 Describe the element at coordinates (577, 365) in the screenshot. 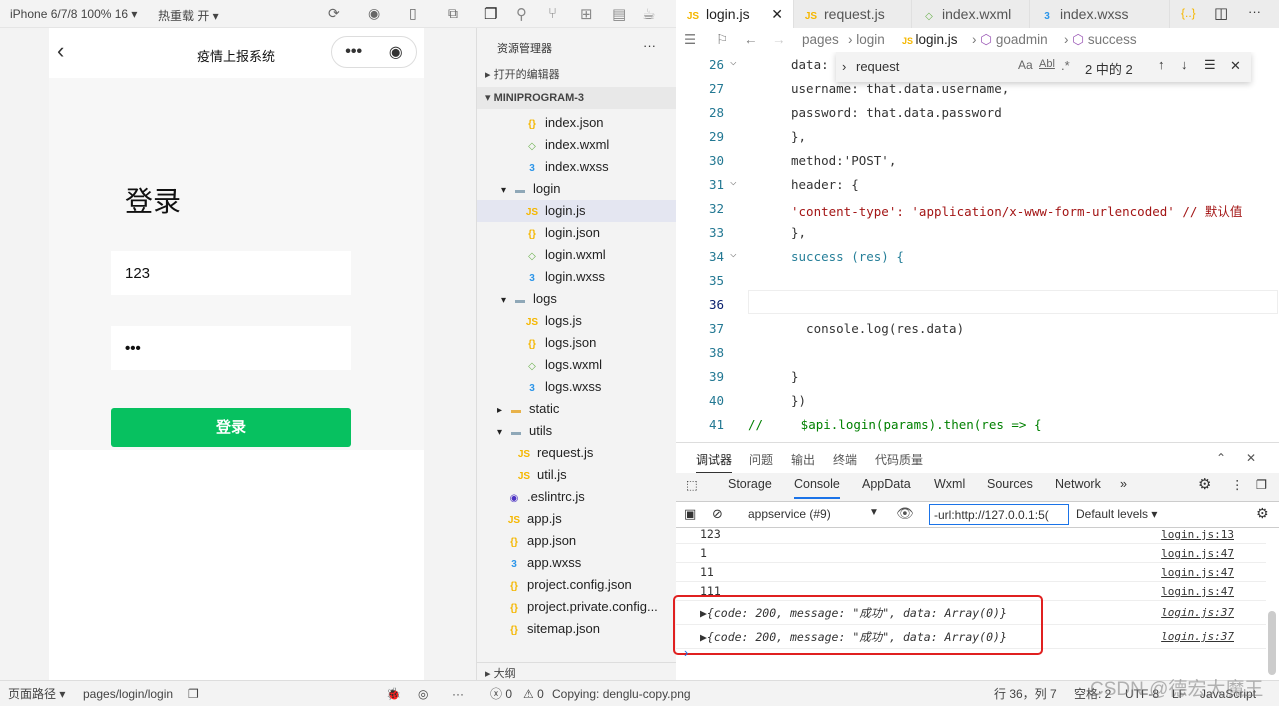

I see `tree-item: ◇ logs.wxml` at that location.